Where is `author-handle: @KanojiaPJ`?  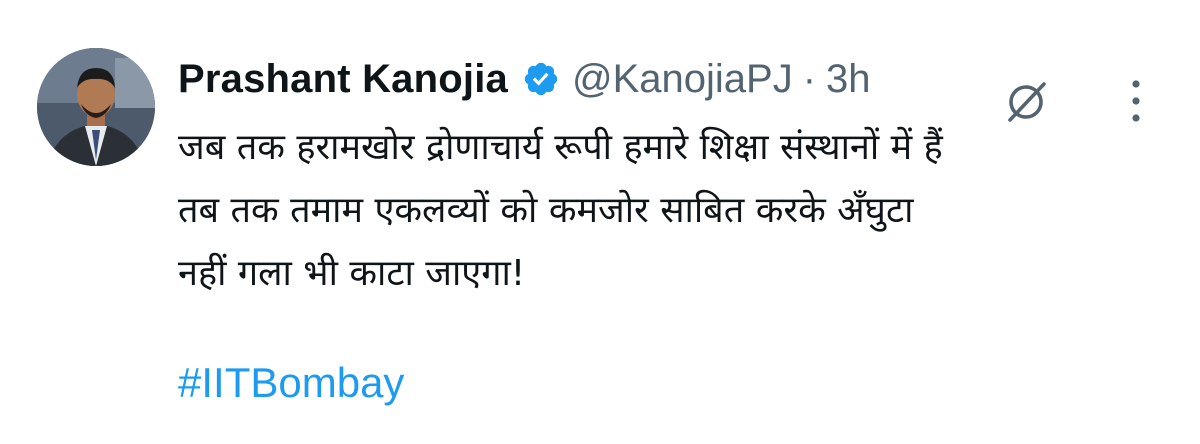
author-handle: @KanojiaPJ is located at coordinates (682, 79).